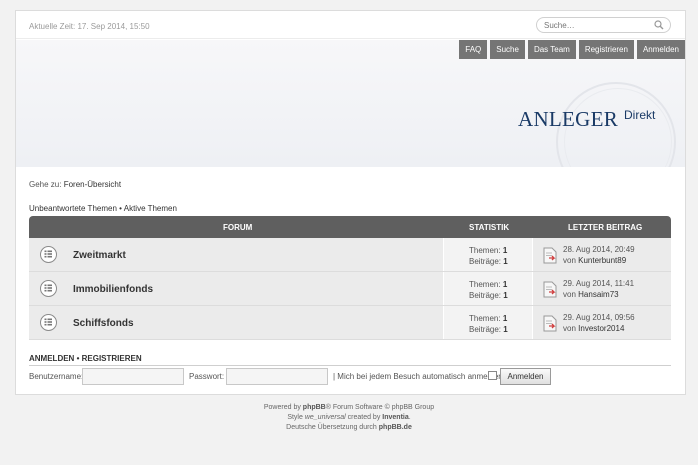  I want to click on site-logo-main: ANLEGER, so click(568, 119).